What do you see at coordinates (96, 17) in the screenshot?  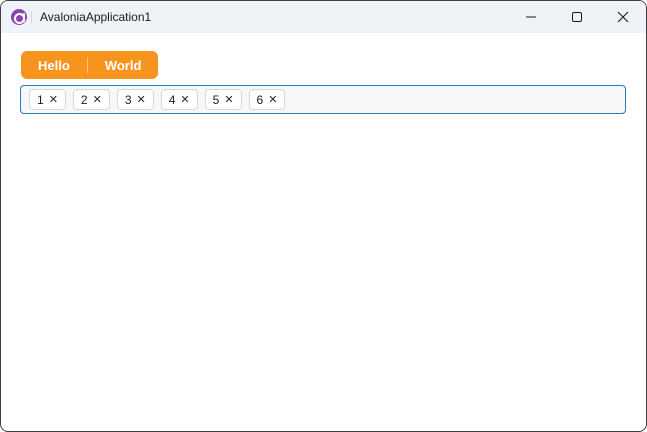 I see `window-title: AvaloniaApplication1` at bounding box center [96, 17].